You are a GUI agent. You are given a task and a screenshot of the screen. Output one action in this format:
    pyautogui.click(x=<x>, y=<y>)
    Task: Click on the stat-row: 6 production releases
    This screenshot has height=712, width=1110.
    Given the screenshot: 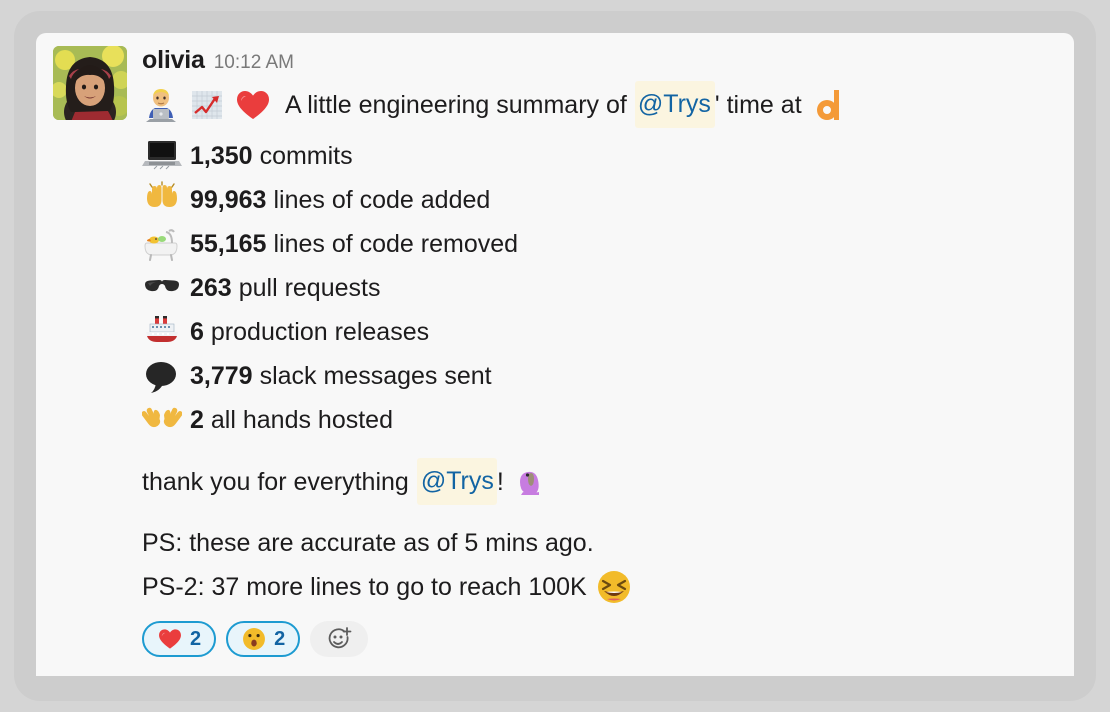 What is the action you would take?
    pyautogui.click(x=598, y=332)
    